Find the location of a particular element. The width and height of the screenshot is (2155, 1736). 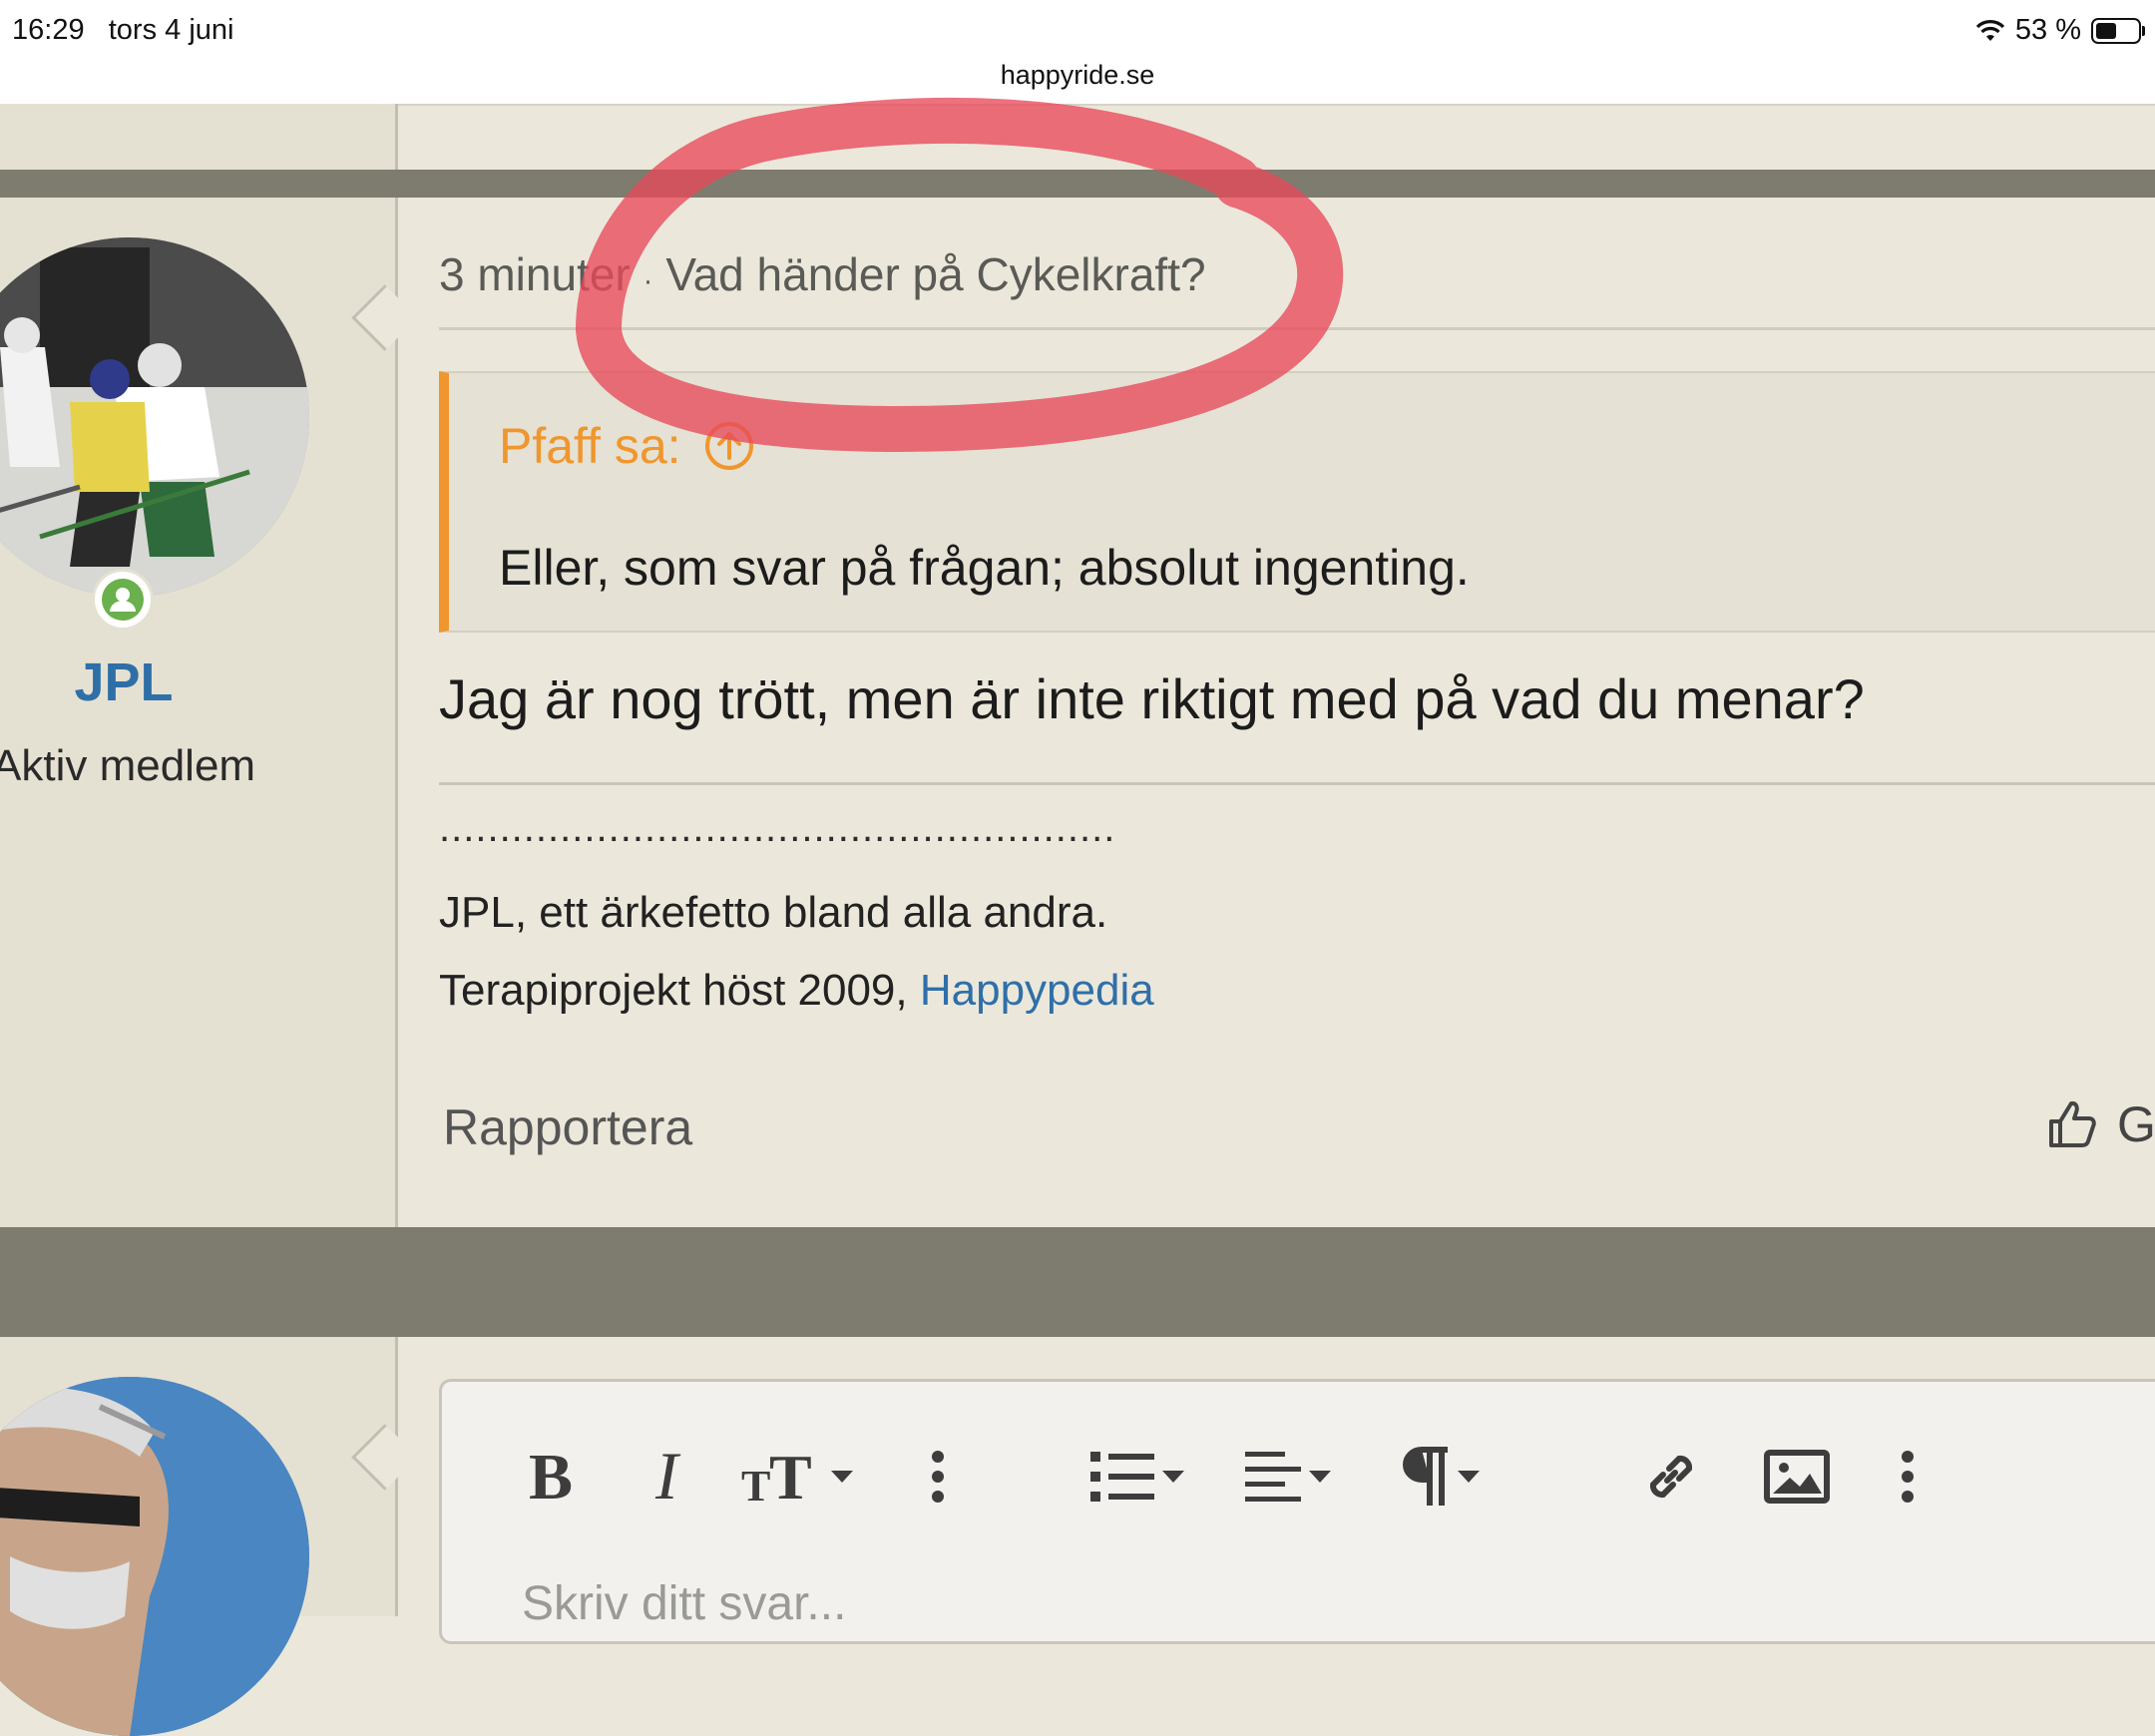

signature-line-2: Terapiprojekt höst 2009, Happypedia is located at coordinates (796, 991).